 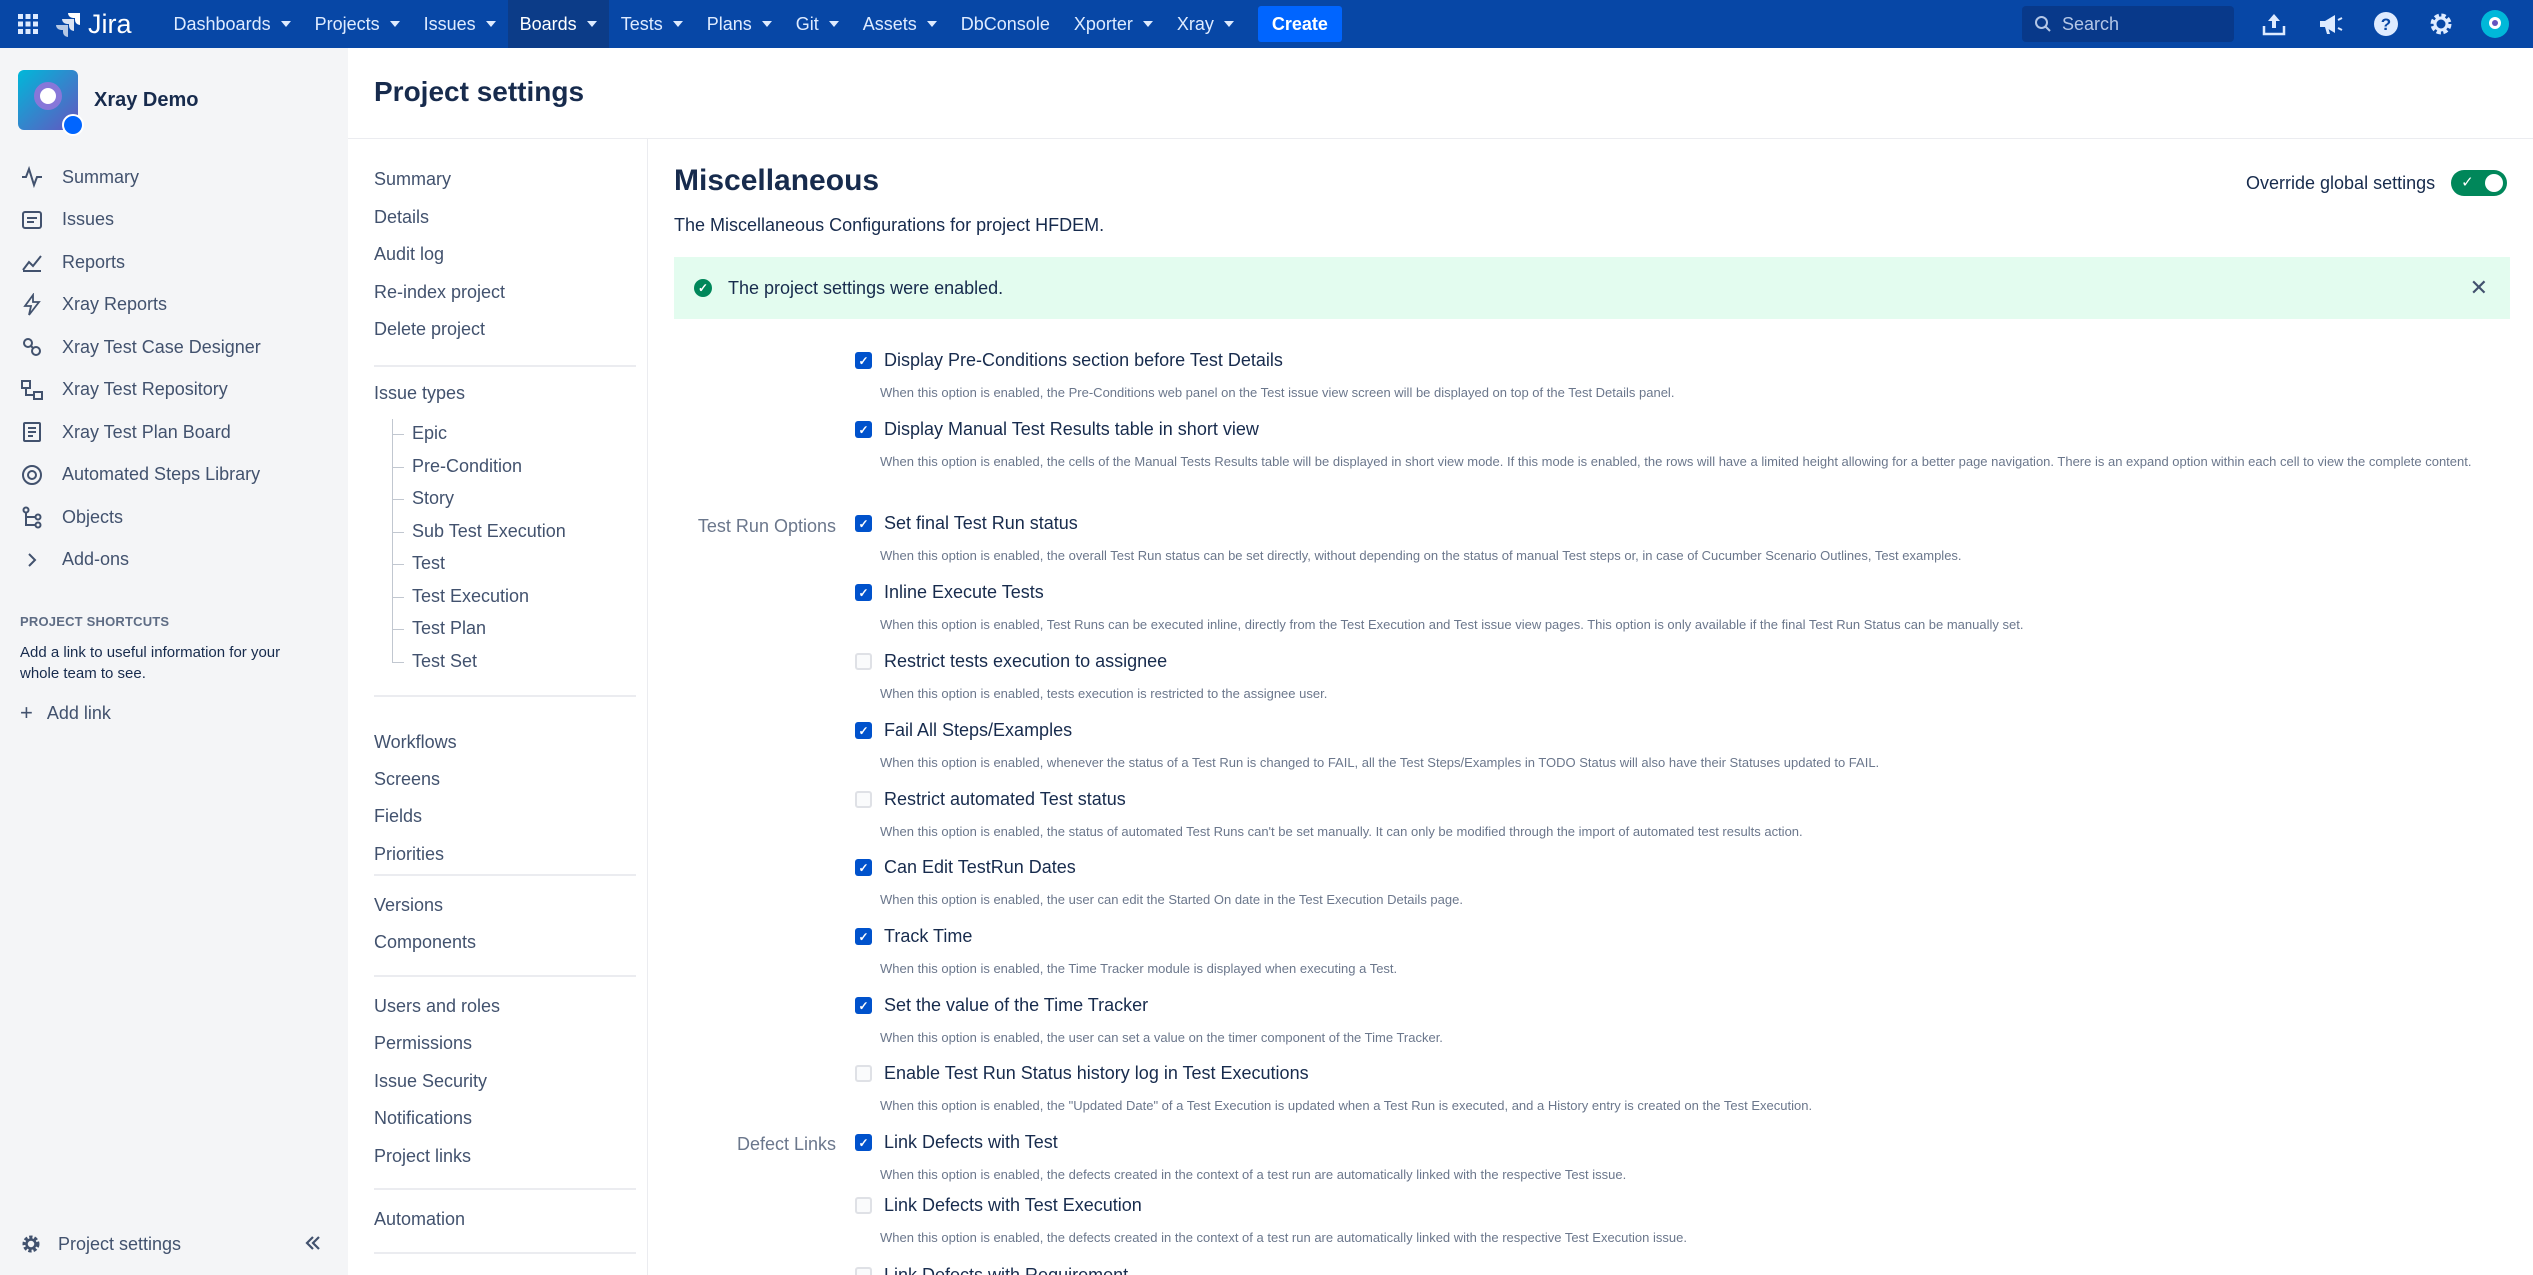 I want to click on chevron-down-icon, so click(x=677, y=24).